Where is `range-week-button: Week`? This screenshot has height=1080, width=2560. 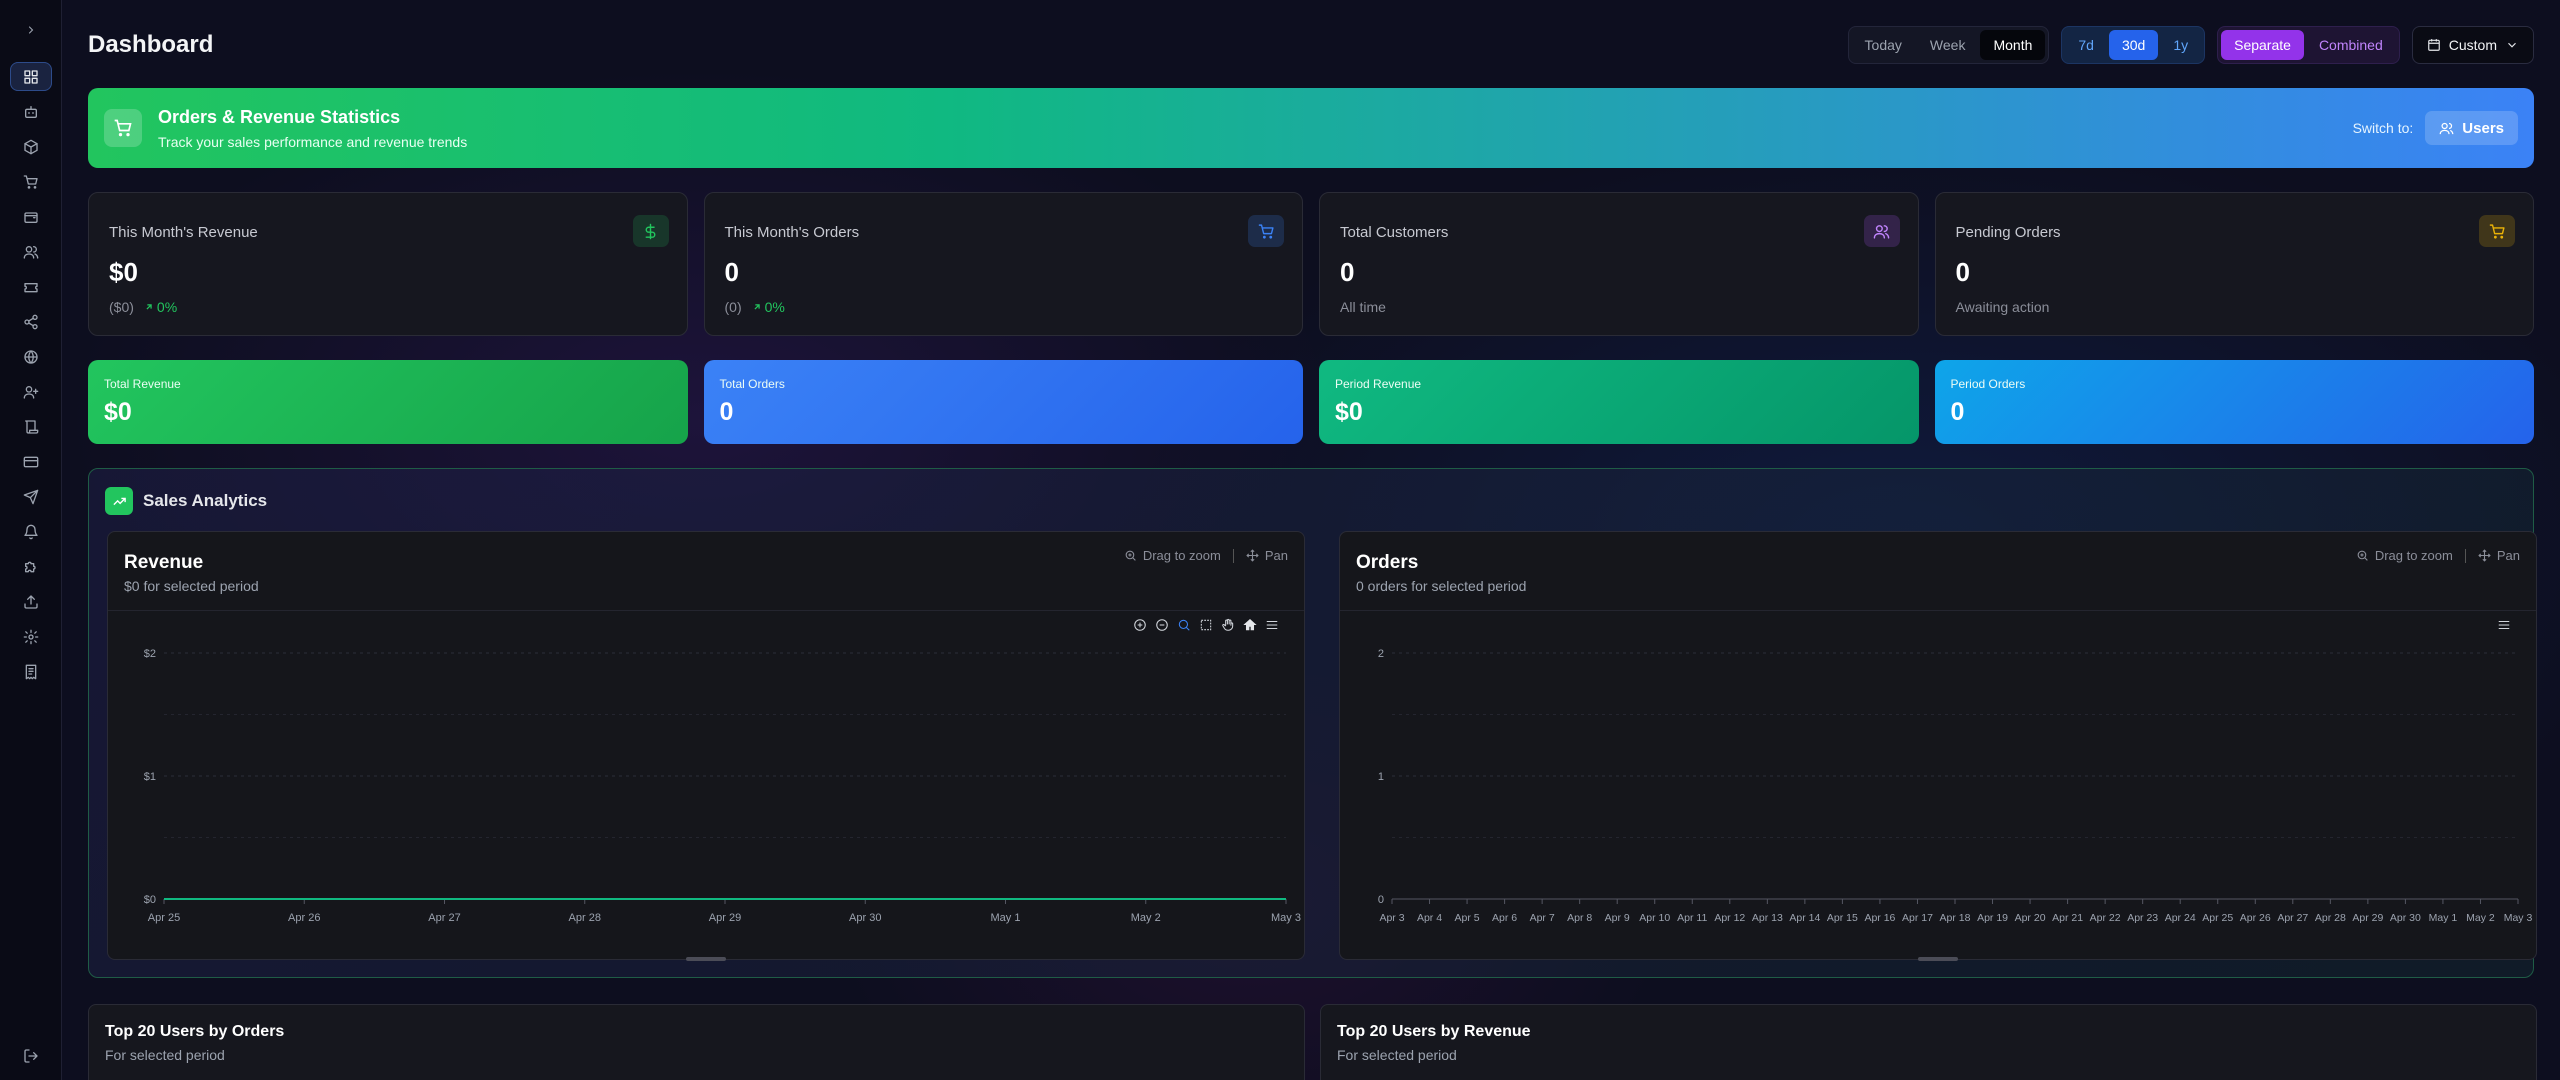
range-week-button: Week is located at coordinates (1948, 45).